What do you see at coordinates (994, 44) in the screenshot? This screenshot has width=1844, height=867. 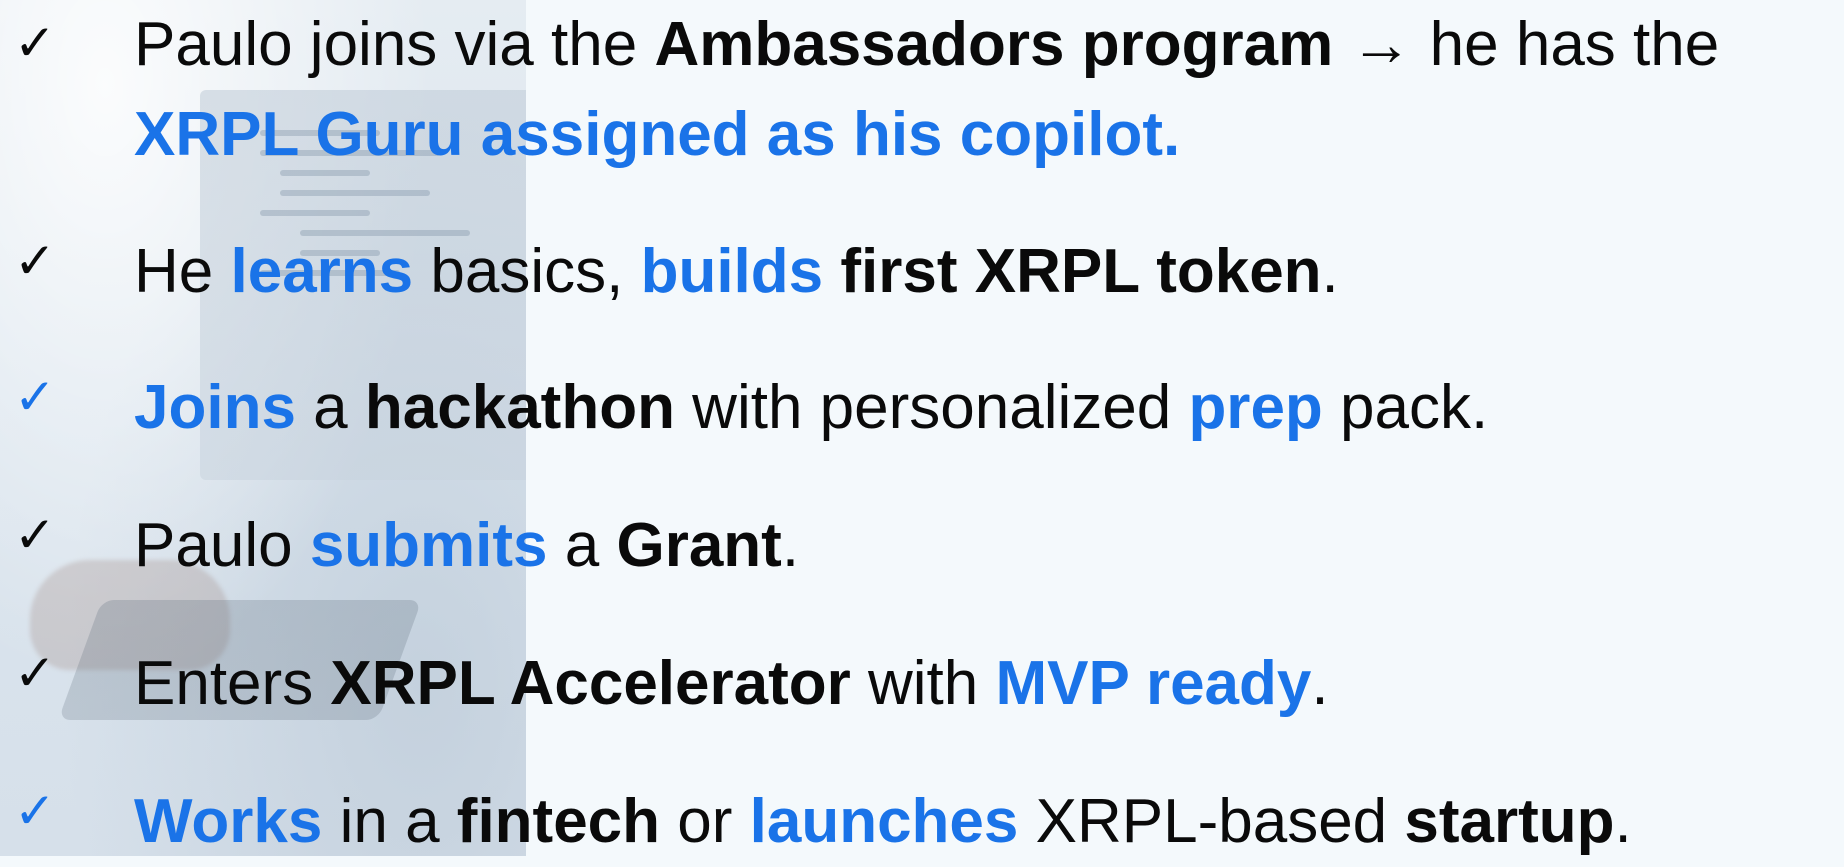 I see `text-segment: Ambassadors program` at bounding box center [994, 44].